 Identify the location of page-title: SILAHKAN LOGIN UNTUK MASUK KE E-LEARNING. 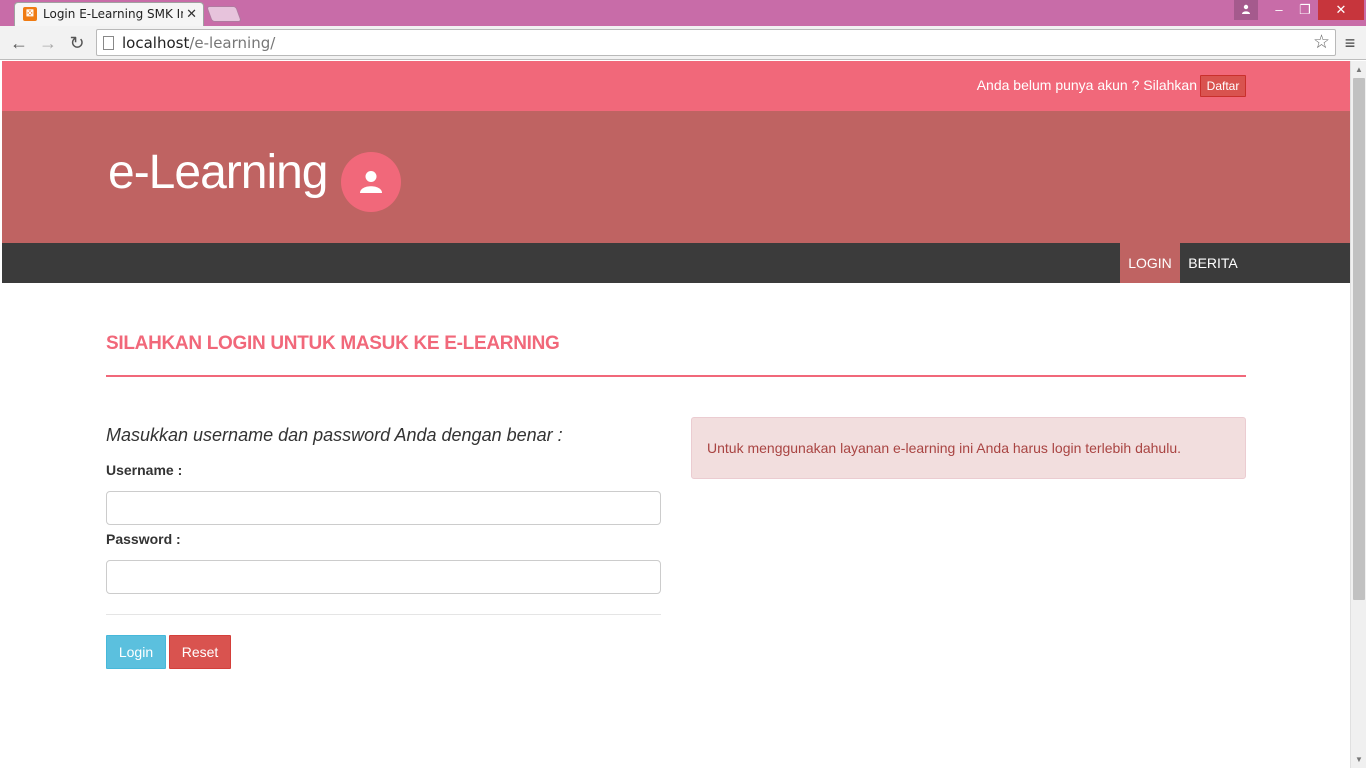
(333, 343).